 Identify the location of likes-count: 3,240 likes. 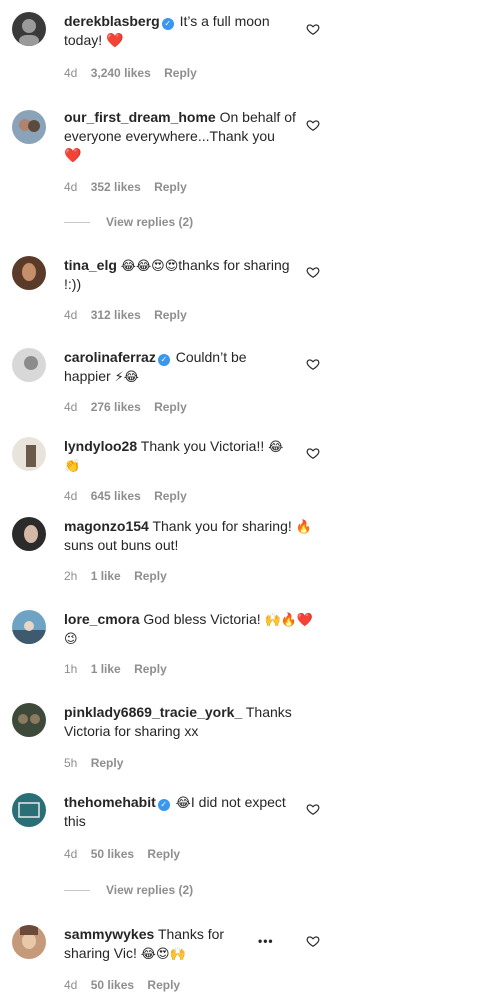
(121, 73).